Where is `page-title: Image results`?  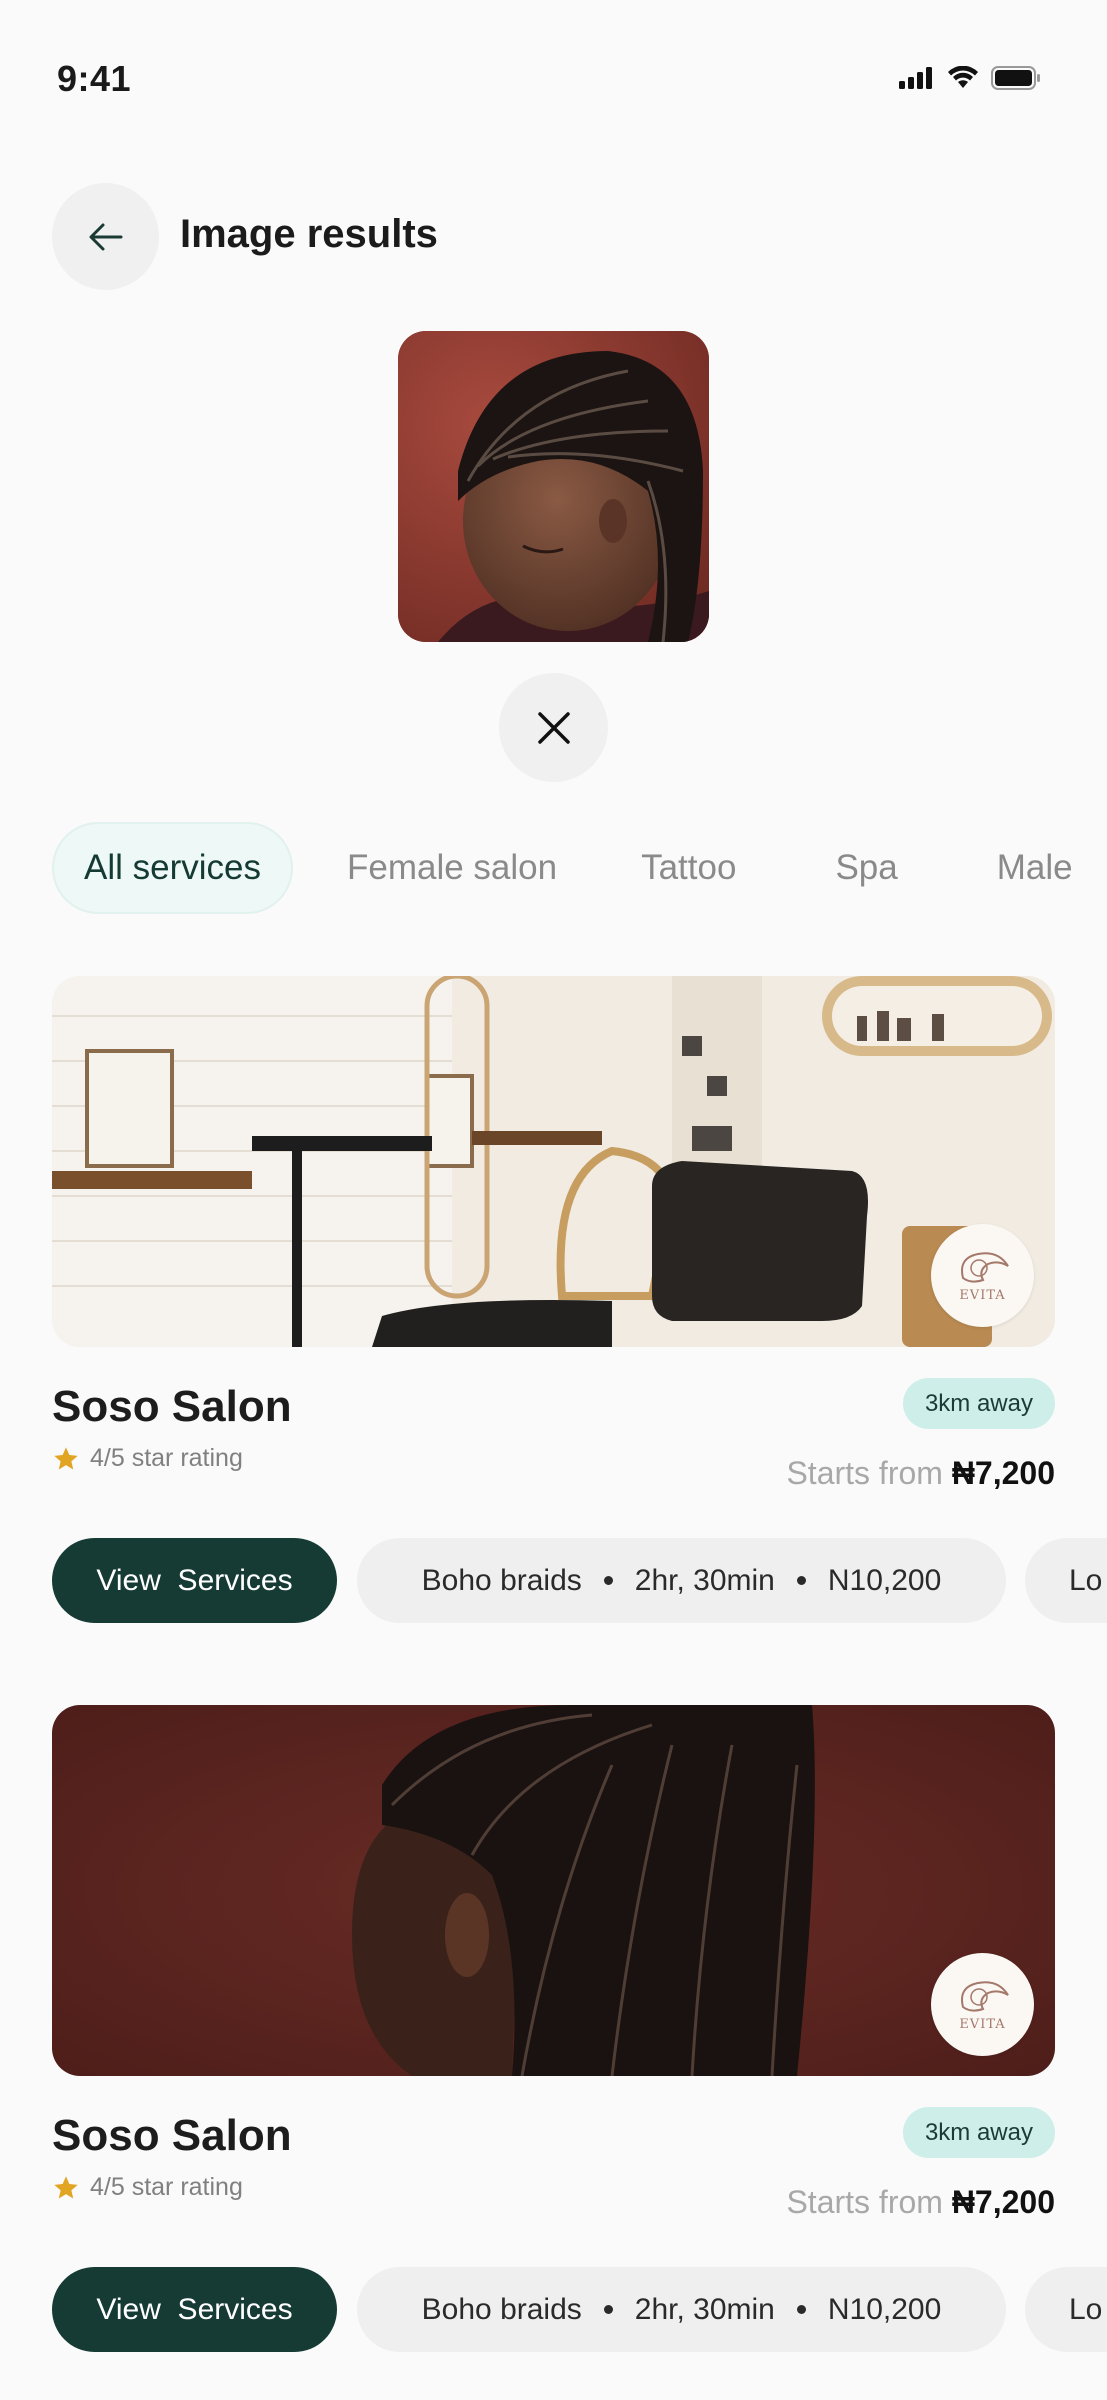 page-title: Image results is located at coordinates (309, 234).